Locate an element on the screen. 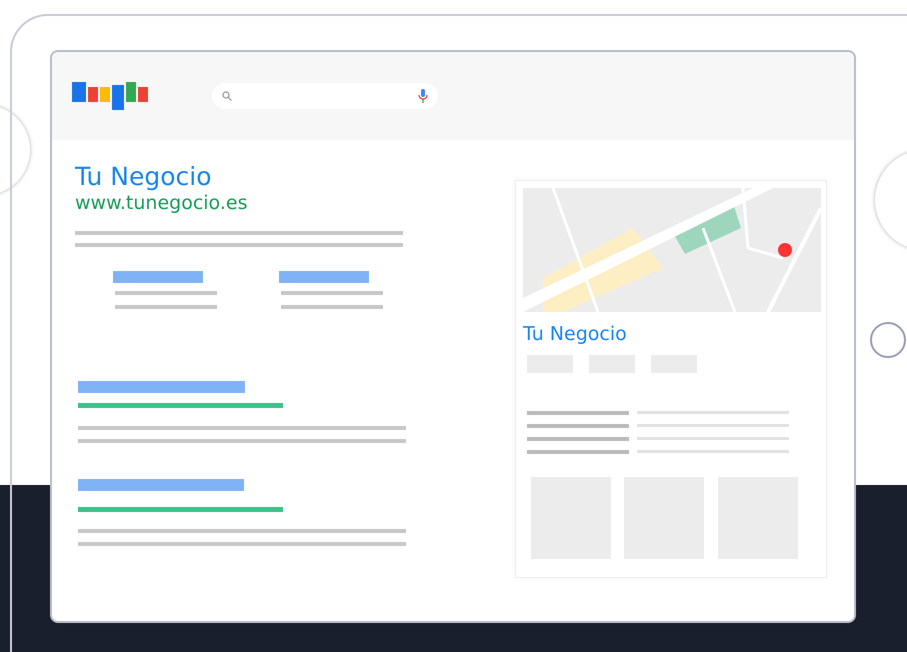 Image resolution: width=907 pixels, height=652 pixels. search-icon is located at coordinates (227, 96).